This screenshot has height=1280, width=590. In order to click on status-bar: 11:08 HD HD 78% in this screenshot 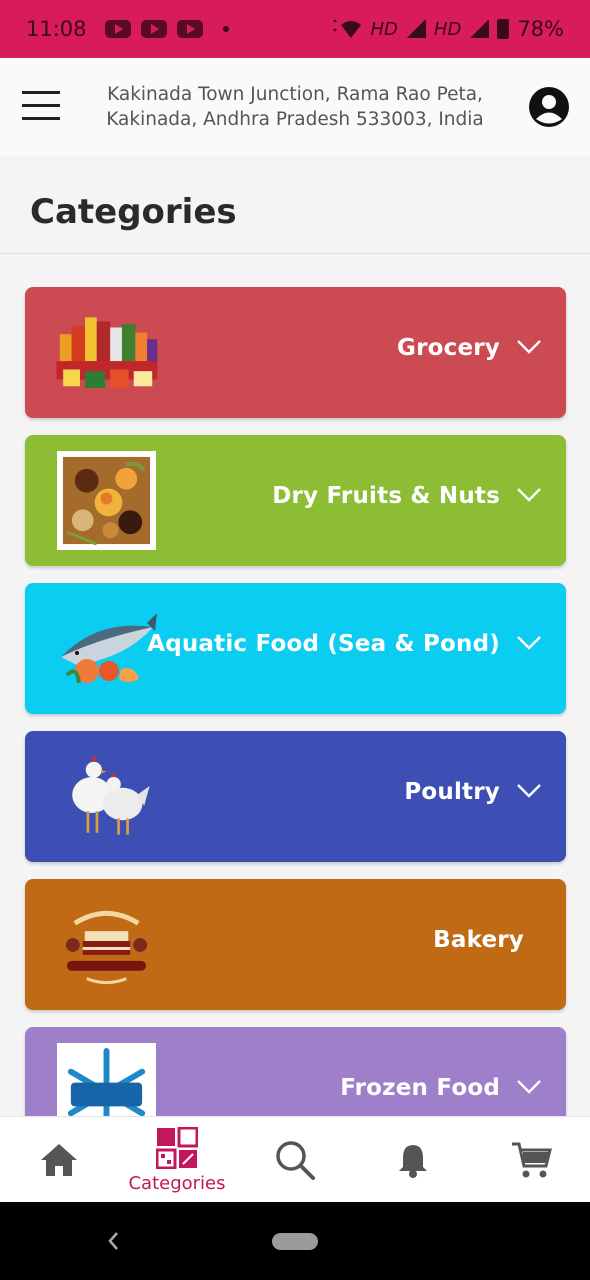, I will do `click(295, 29)`.